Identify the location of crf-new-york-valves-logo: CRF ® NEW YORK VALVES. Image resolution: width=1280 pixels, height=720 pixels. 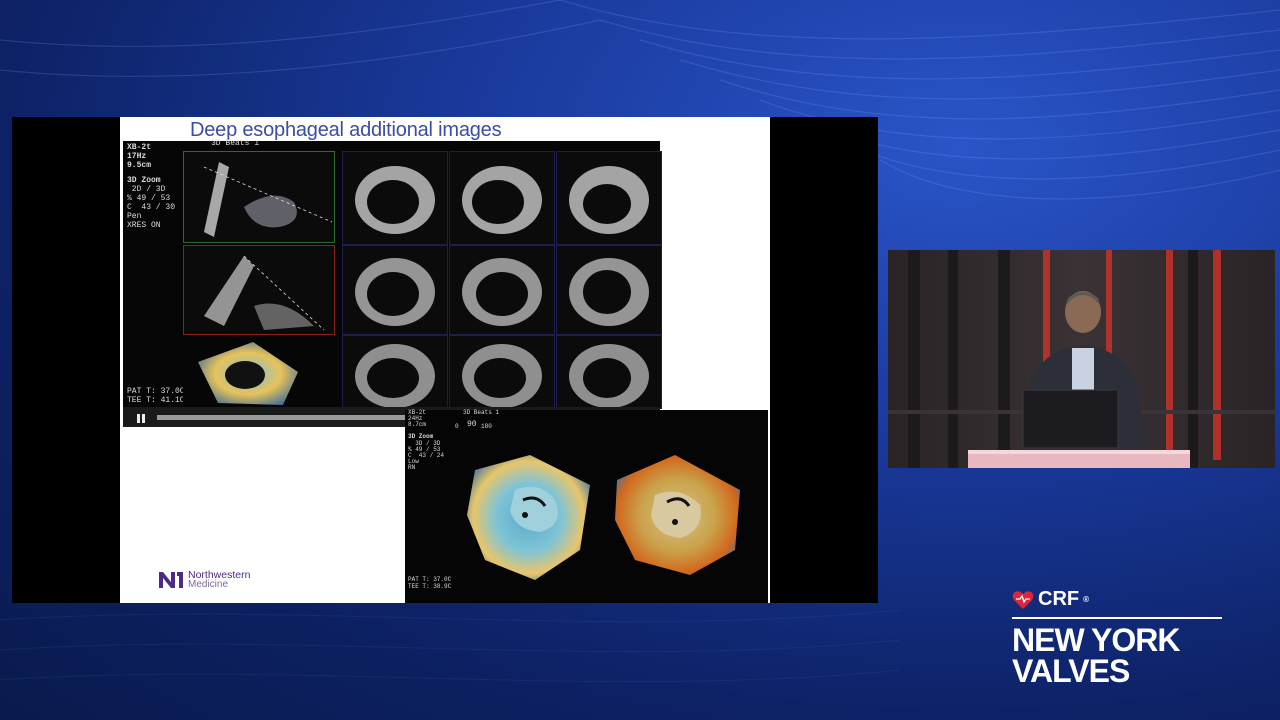
(1117, 637).